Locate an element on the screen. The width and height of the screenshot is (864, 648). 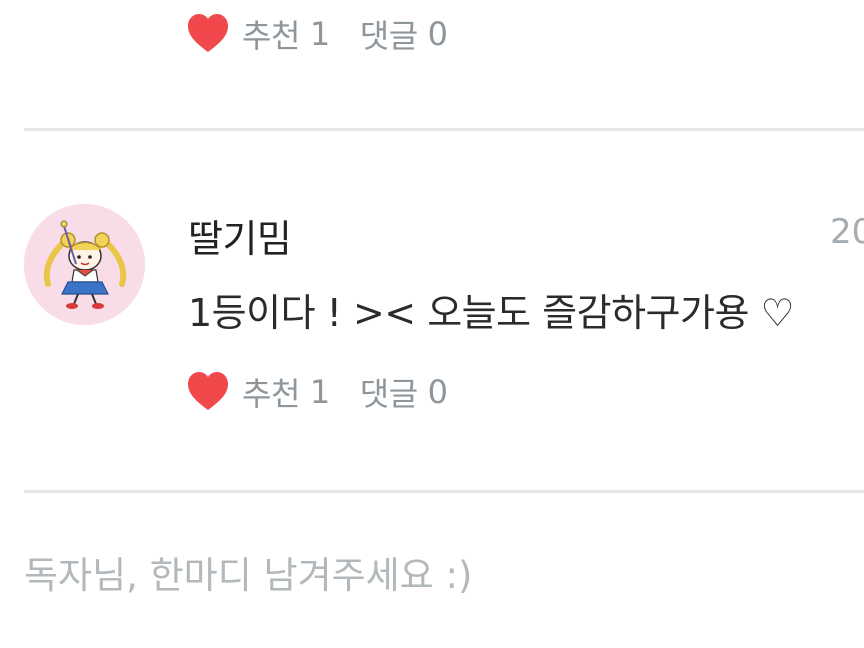
avatar is located at coordinates (84, 264).